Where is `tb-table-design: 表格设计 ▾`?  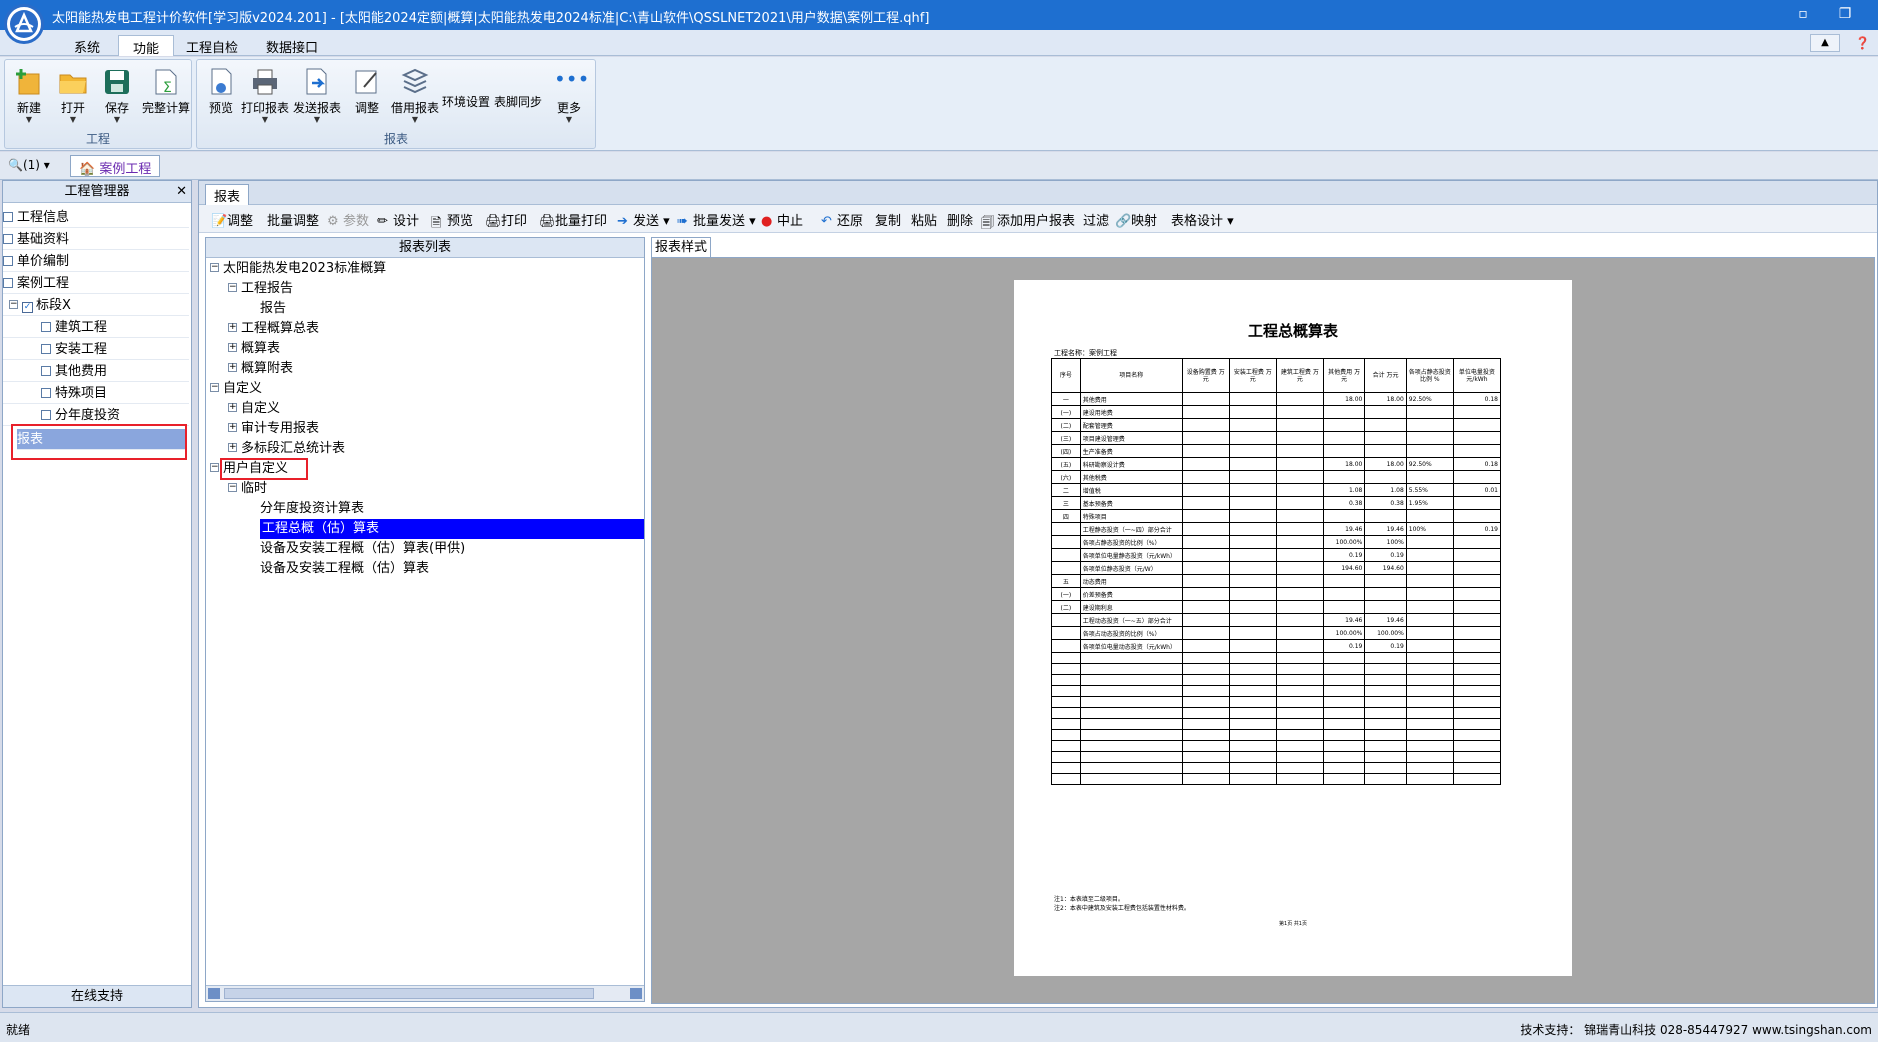
tb-table-design: 表格设计 ▾ is located at coordinates (1202, 219).